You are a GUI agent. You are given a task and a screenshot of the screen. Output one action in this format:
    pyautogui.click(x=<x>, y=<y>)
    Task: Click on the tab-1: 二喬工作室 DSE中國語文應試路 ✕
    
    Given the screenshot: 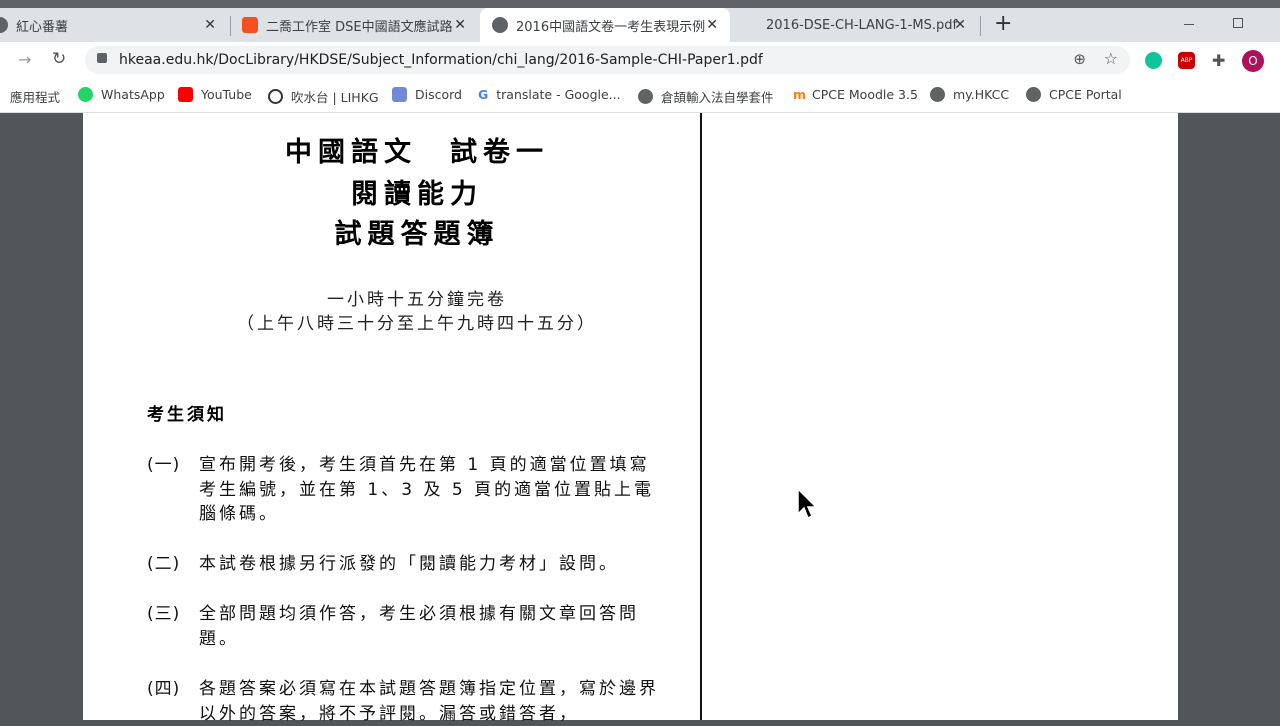 What is the action you would take?
    pyautogui.click(x=355, y=25)
    